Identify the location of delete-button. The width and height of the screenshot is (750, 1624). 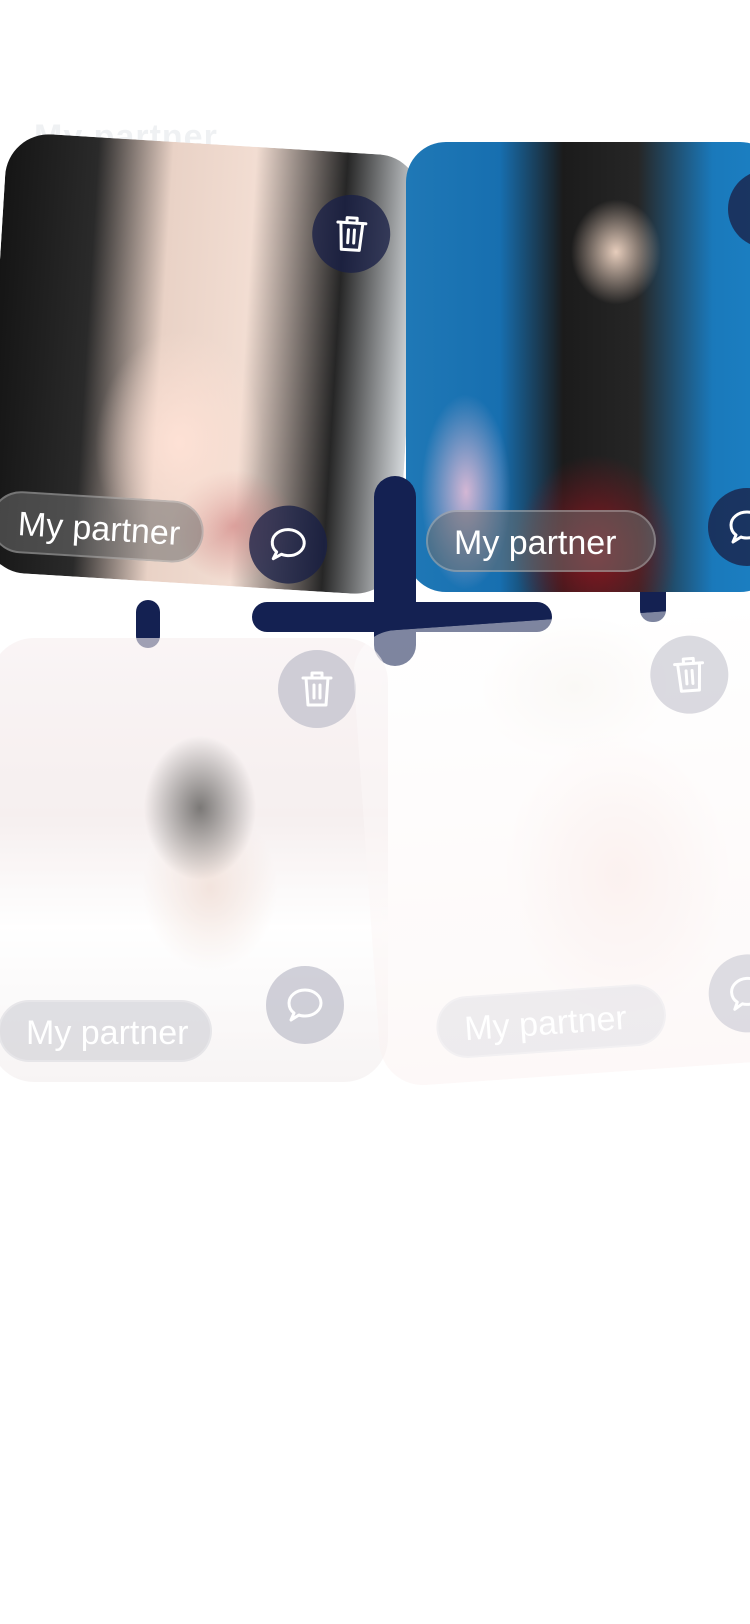
(317, 689).